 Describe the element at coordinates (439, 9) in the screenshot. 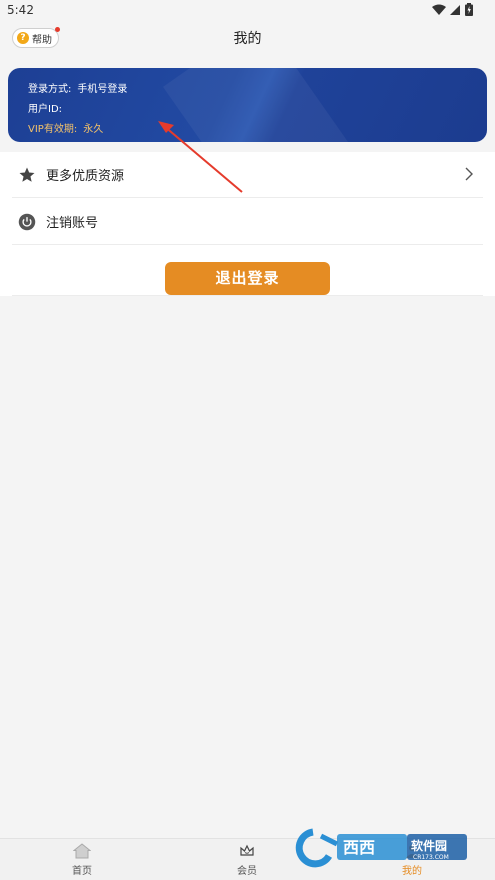

I see `wifi-icon` at that location.